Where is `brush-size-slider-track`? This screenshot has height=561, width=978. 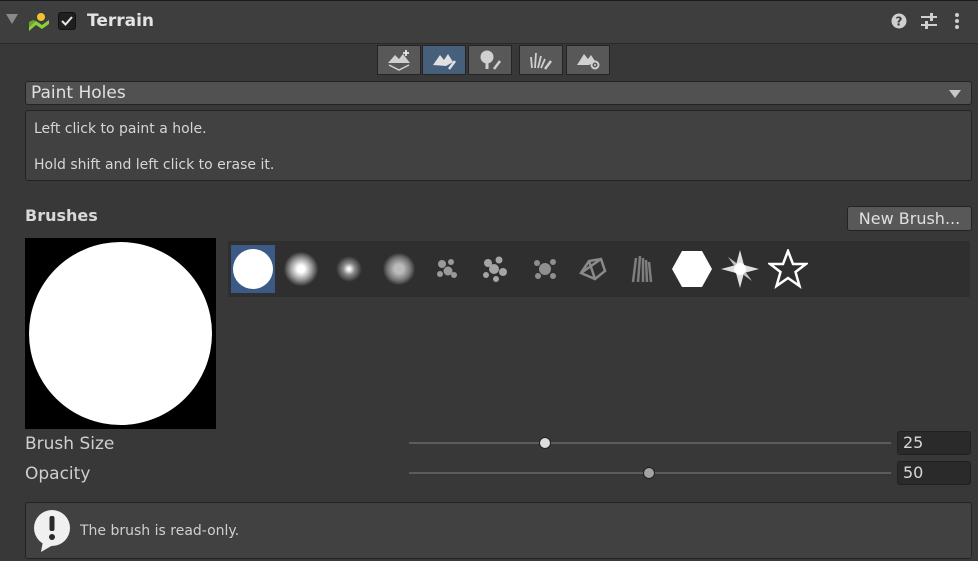 brush-size-slider-track is located at coordinates (650, 443).